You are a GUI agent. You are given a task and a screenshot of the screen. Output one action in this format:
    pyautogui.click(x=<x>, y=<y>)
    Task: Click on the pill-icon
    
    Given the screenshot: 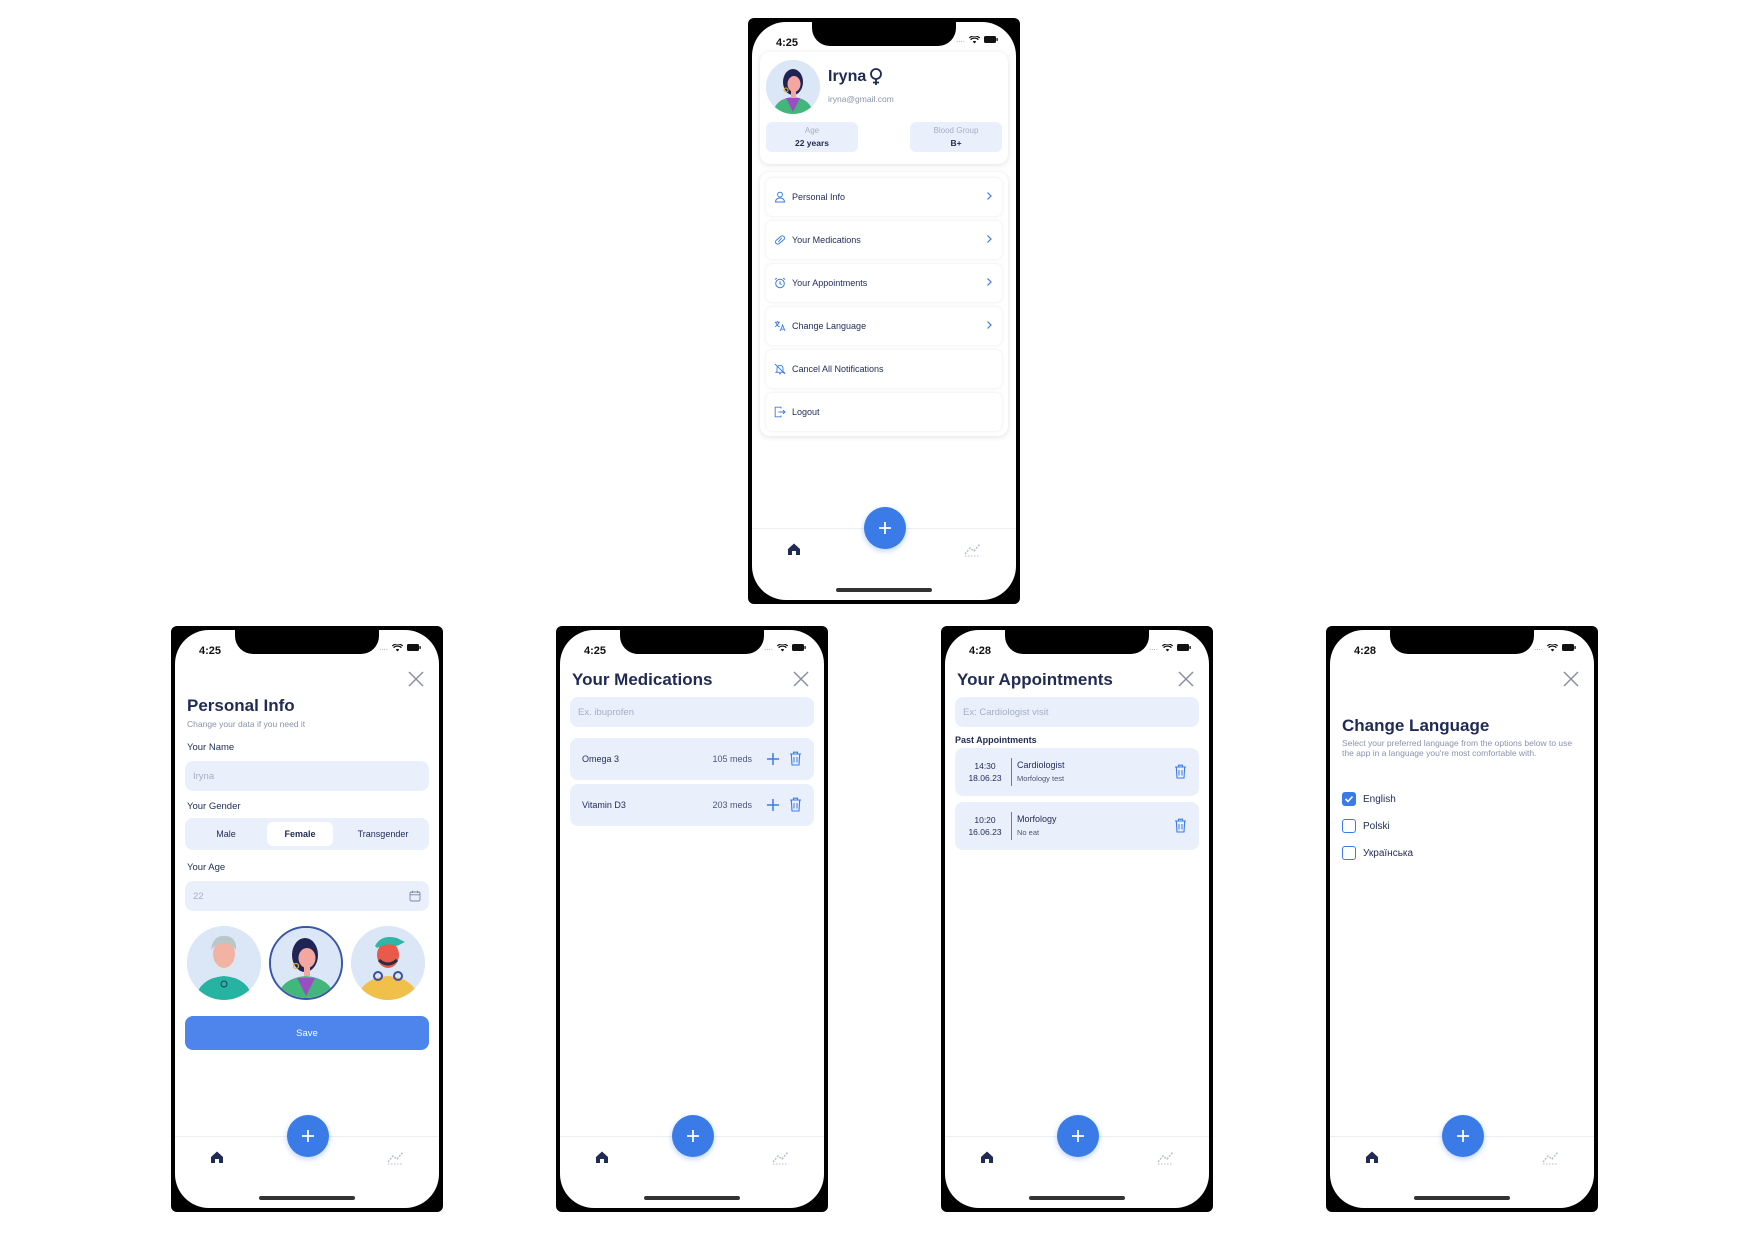 What is the action you would take?
    pyautogui.click(x=780, y=240)
    